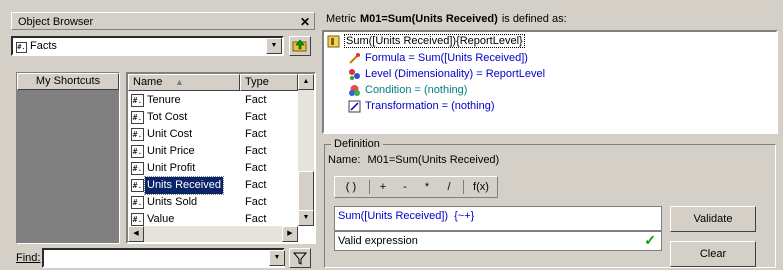  Describe the element at coordinates (213, 202) in the screenshot. I see `list-item: #. Units Sold Fact` at that location.